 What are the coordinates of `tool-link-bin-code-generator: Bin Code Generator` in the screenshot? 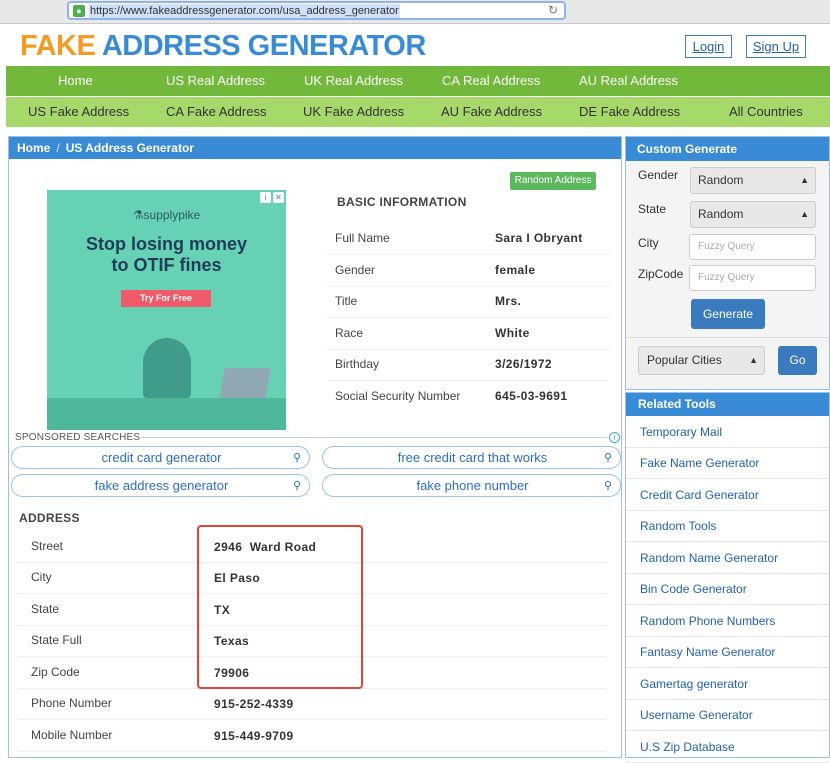 It's located at (727, 589).